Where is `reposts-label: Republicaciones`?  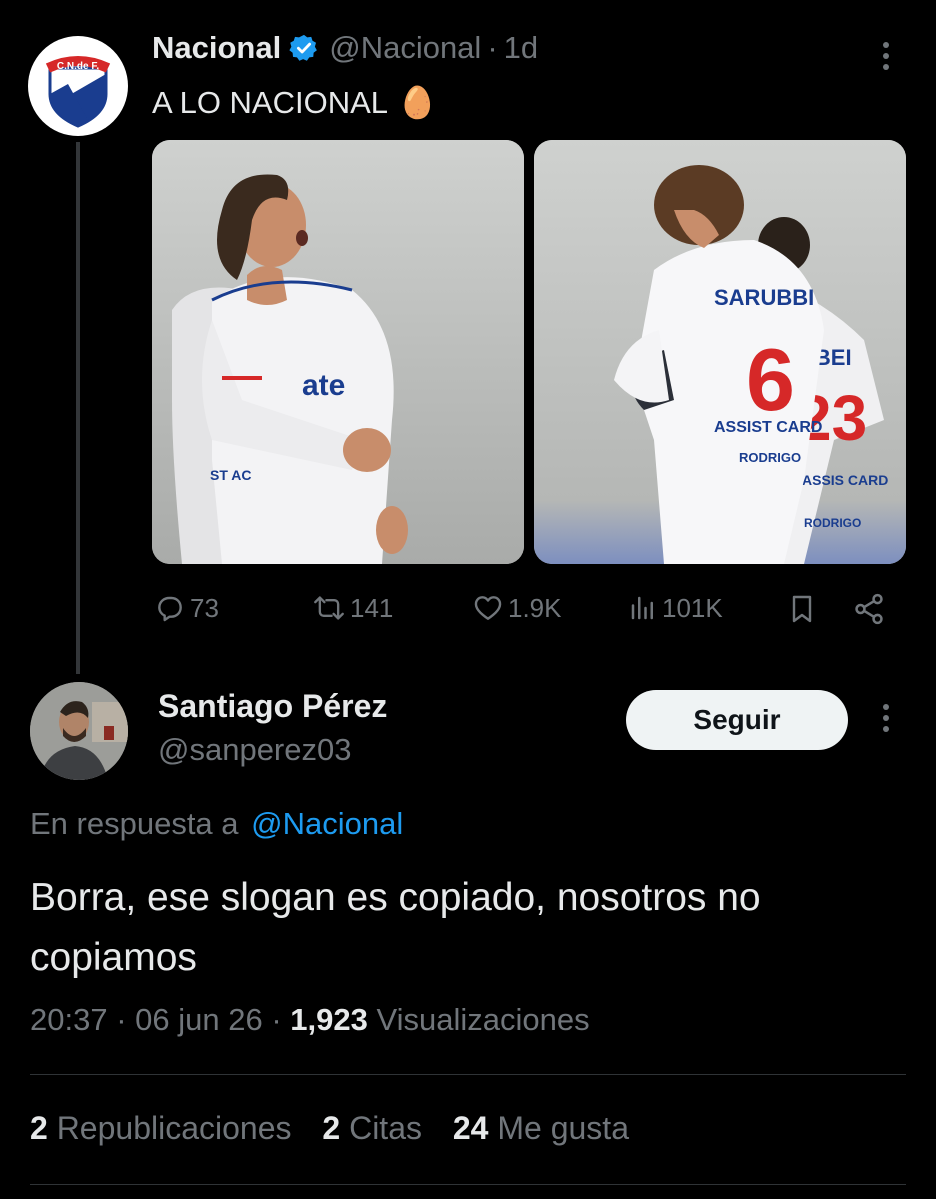 reposts-label: Republicaciones is located at coordinates (174, 1128).